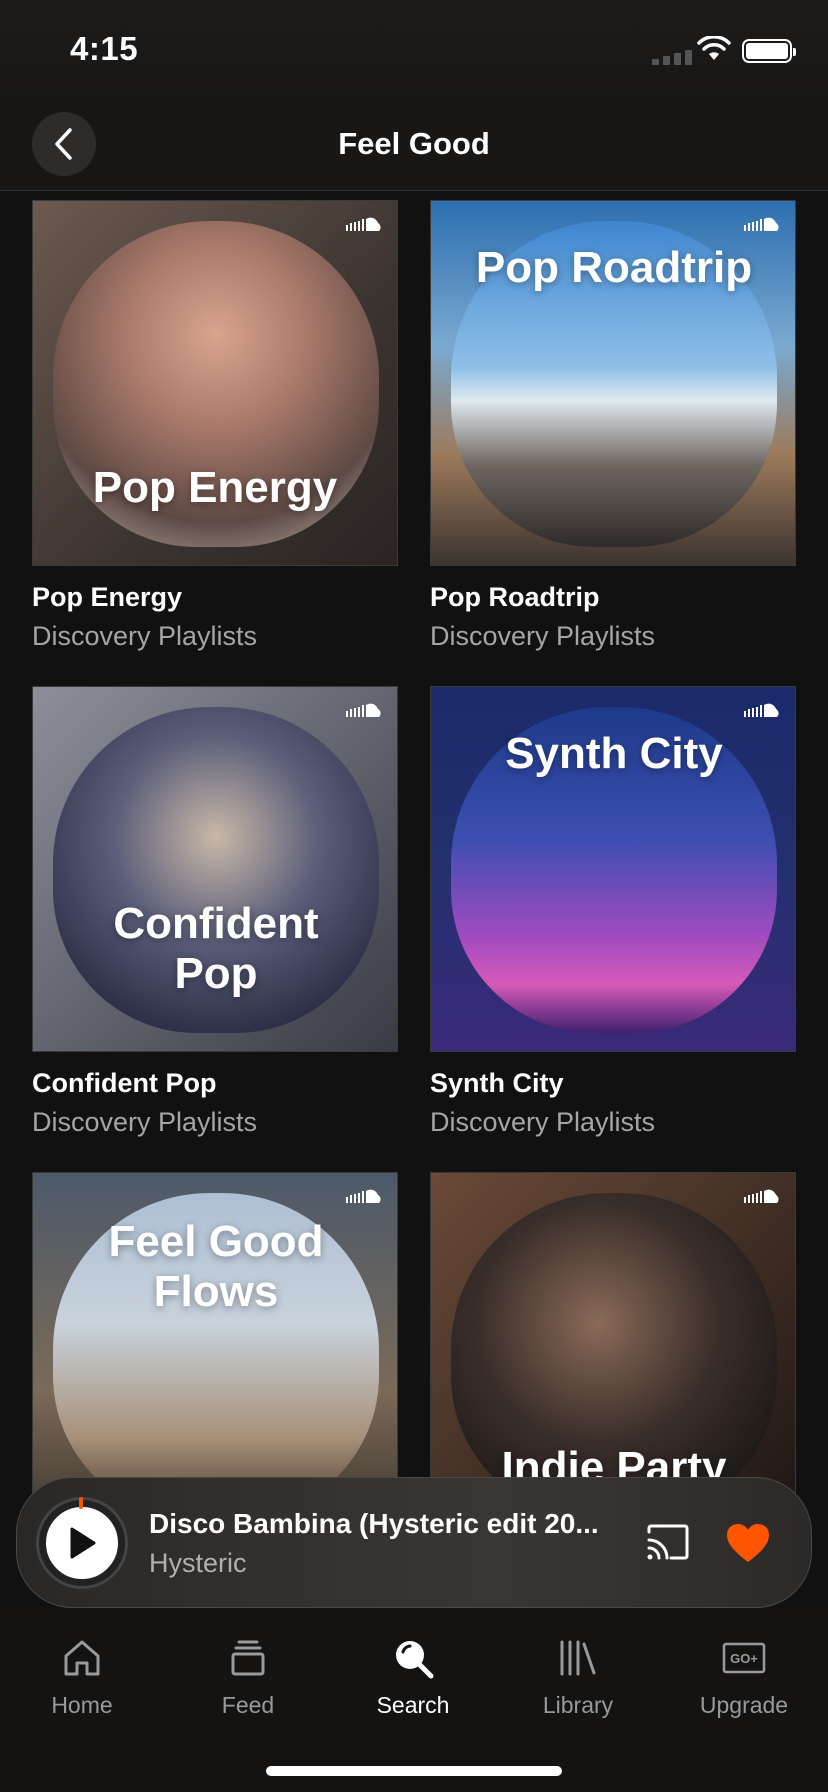 This screenshot has height=1792, width=828. I want to click on playlist-artwork: Synth City, so click(613, 869).